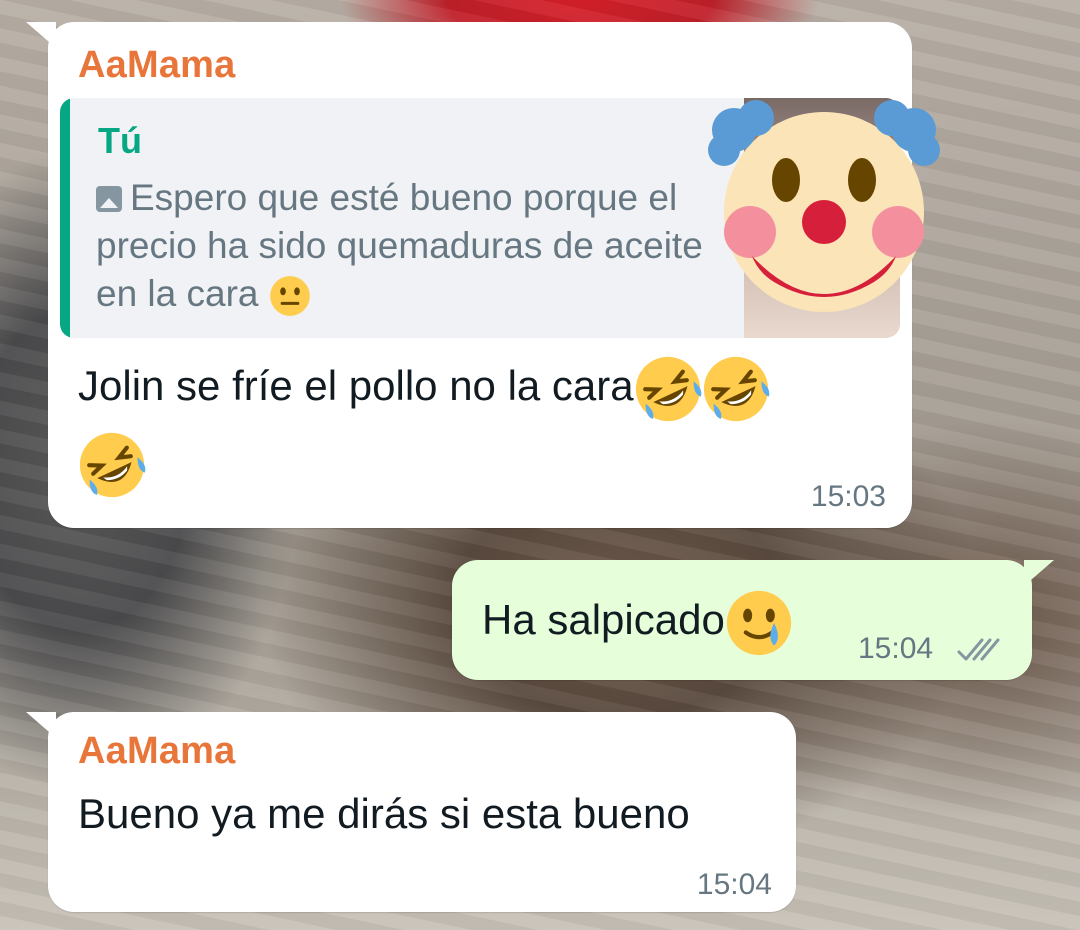 This screenshot has width=1080, height=930. I want to click on outgoing-message-bubble: Ha salpicado 15:04, so click(753, 620).